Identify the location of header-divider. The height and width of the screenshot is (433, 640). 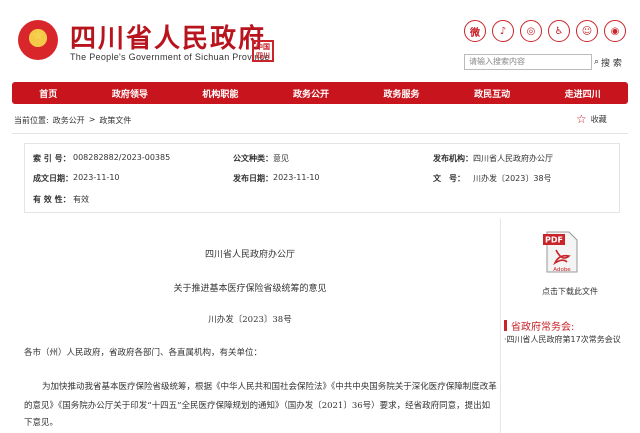
(320, 133).